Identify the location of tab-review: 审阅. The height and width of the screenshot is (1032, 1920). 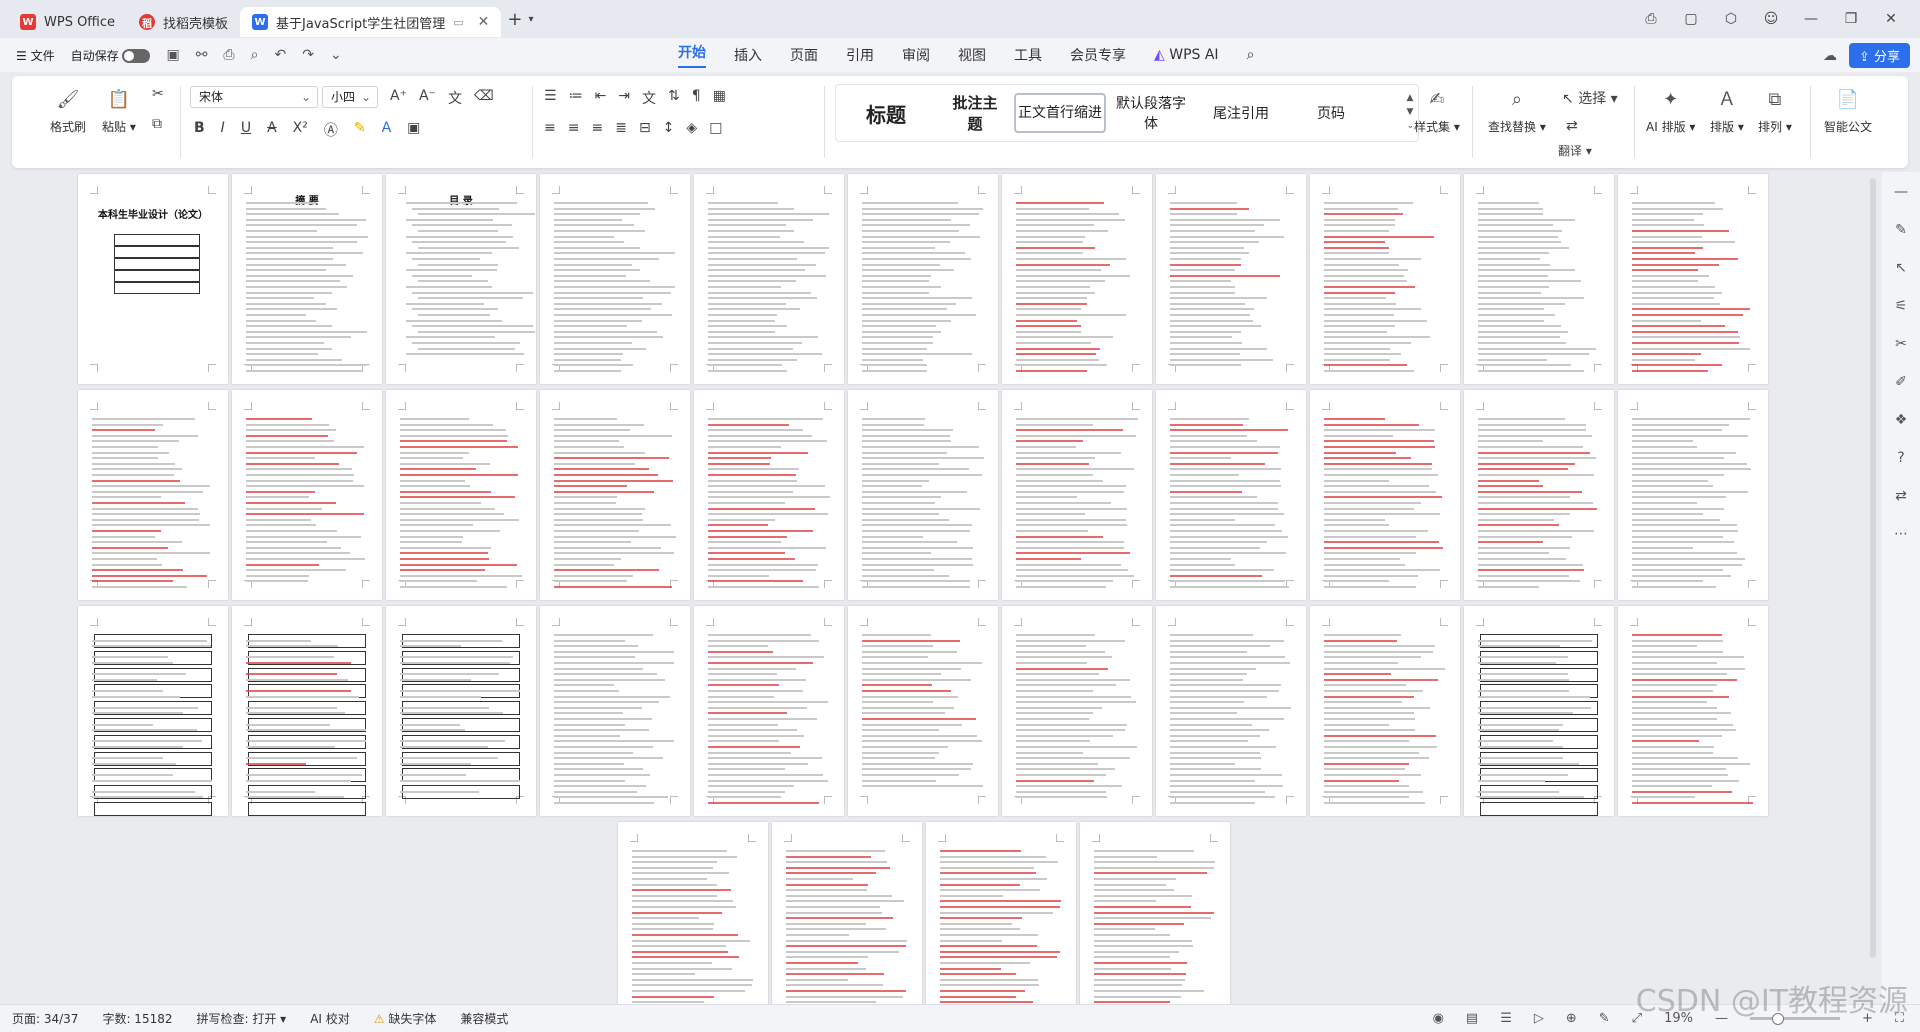
(916, 55).